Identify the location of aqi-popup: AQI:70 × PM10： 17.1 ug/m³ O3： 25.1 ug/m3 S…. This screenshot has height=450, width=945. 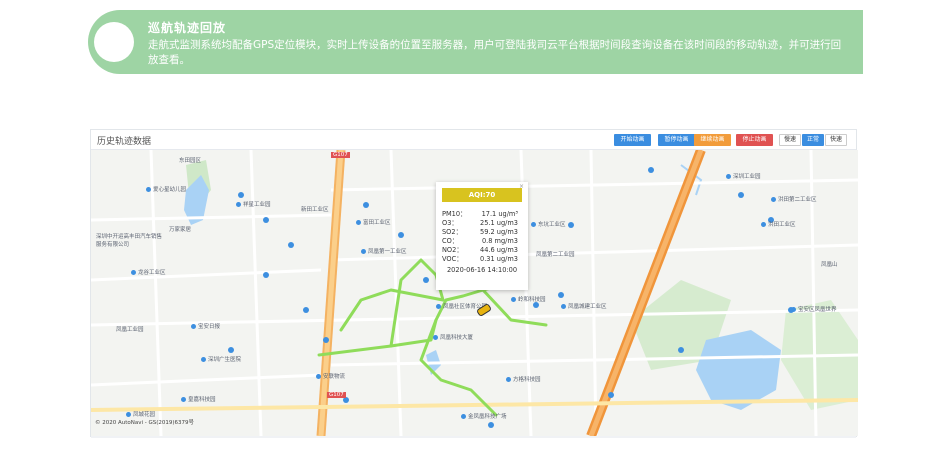
(482, 236).